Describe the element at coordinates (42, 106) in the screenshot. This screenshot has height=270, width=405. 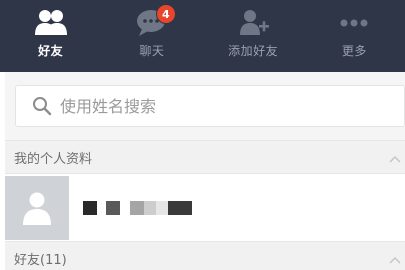
I see `search-icon` at that location.